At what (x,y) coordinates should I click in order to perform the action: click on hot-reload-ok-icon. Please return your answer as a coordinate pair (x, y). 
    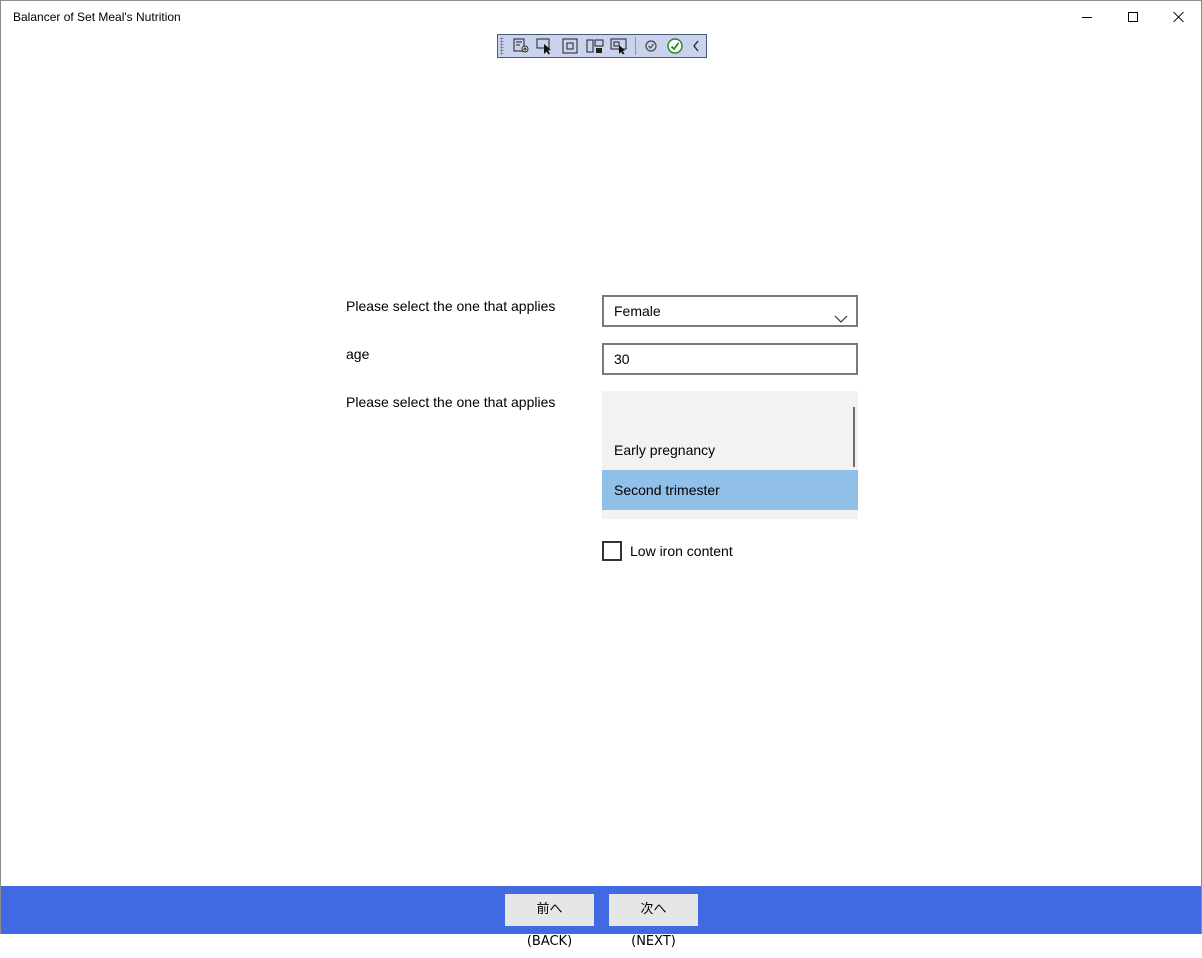
    Looking at the image, I should click on (676, 46).